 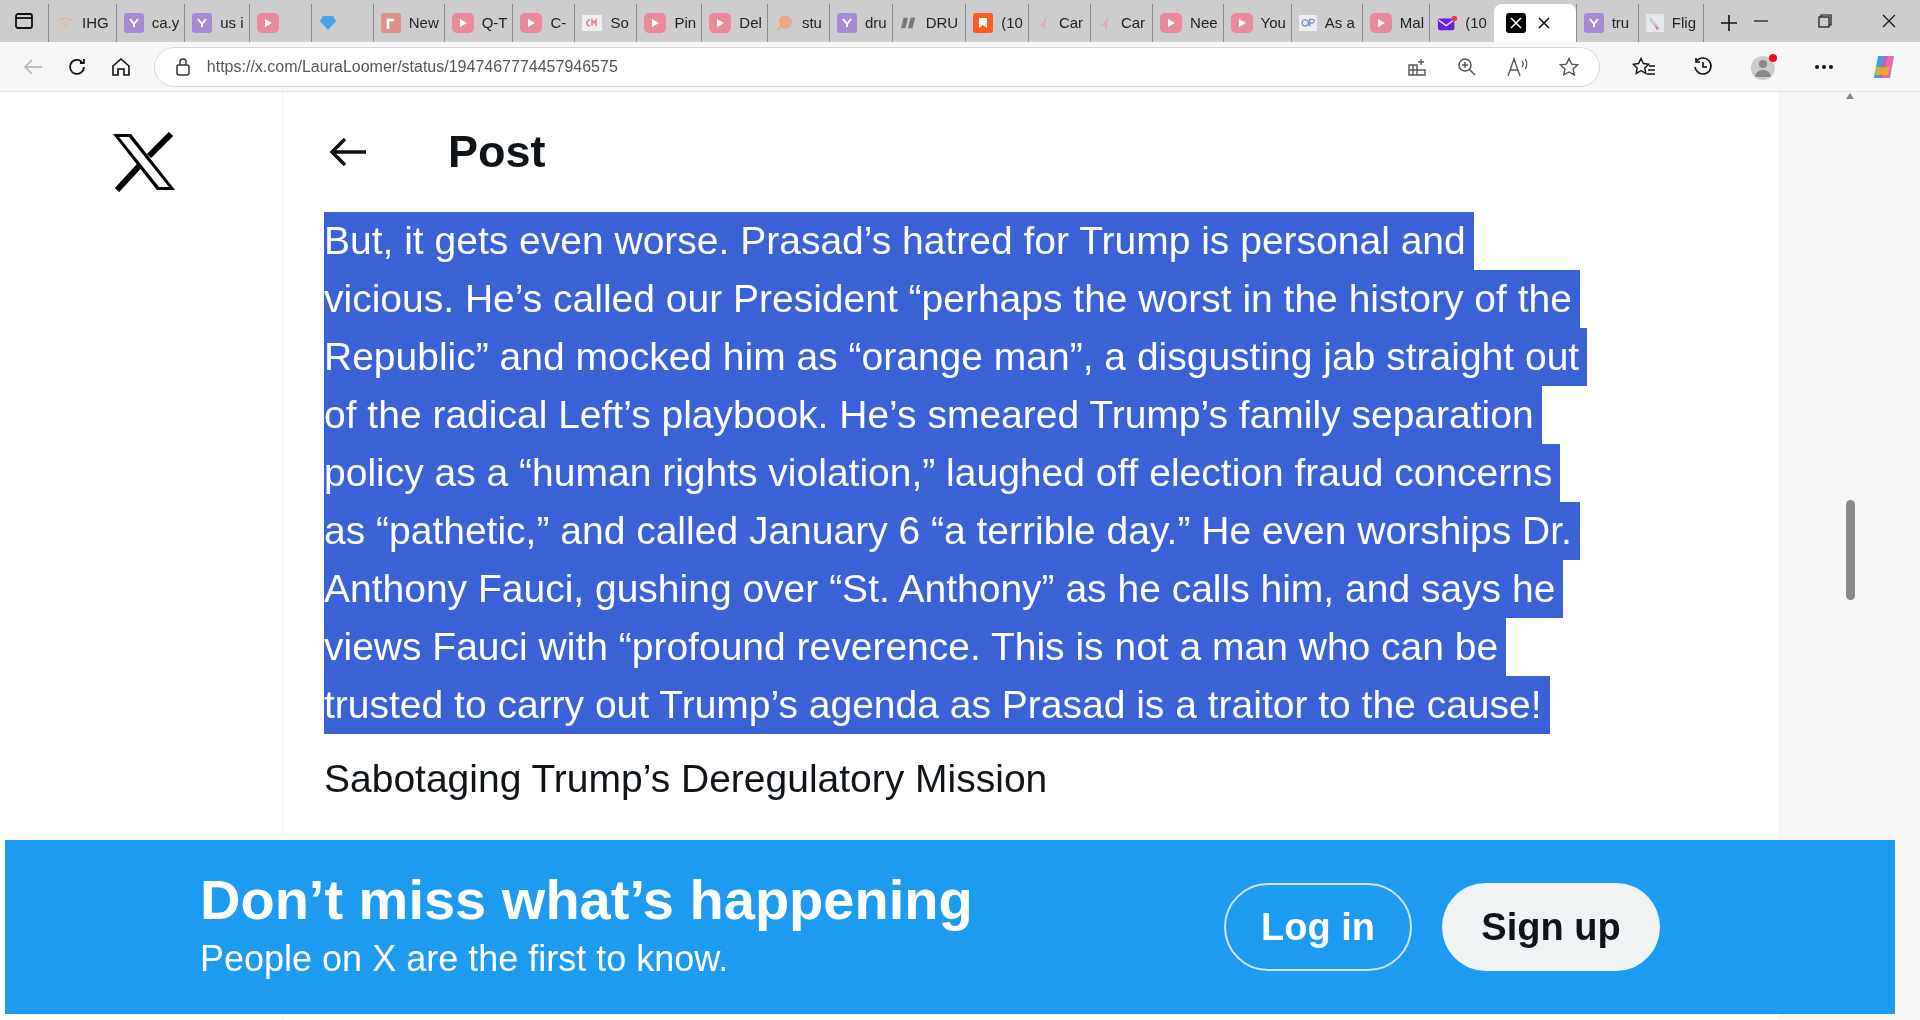 What do you see at coordinates (1518, 66) in the screenshot?
I see `read-aloud-icon` at bounding box center [1518, 66].